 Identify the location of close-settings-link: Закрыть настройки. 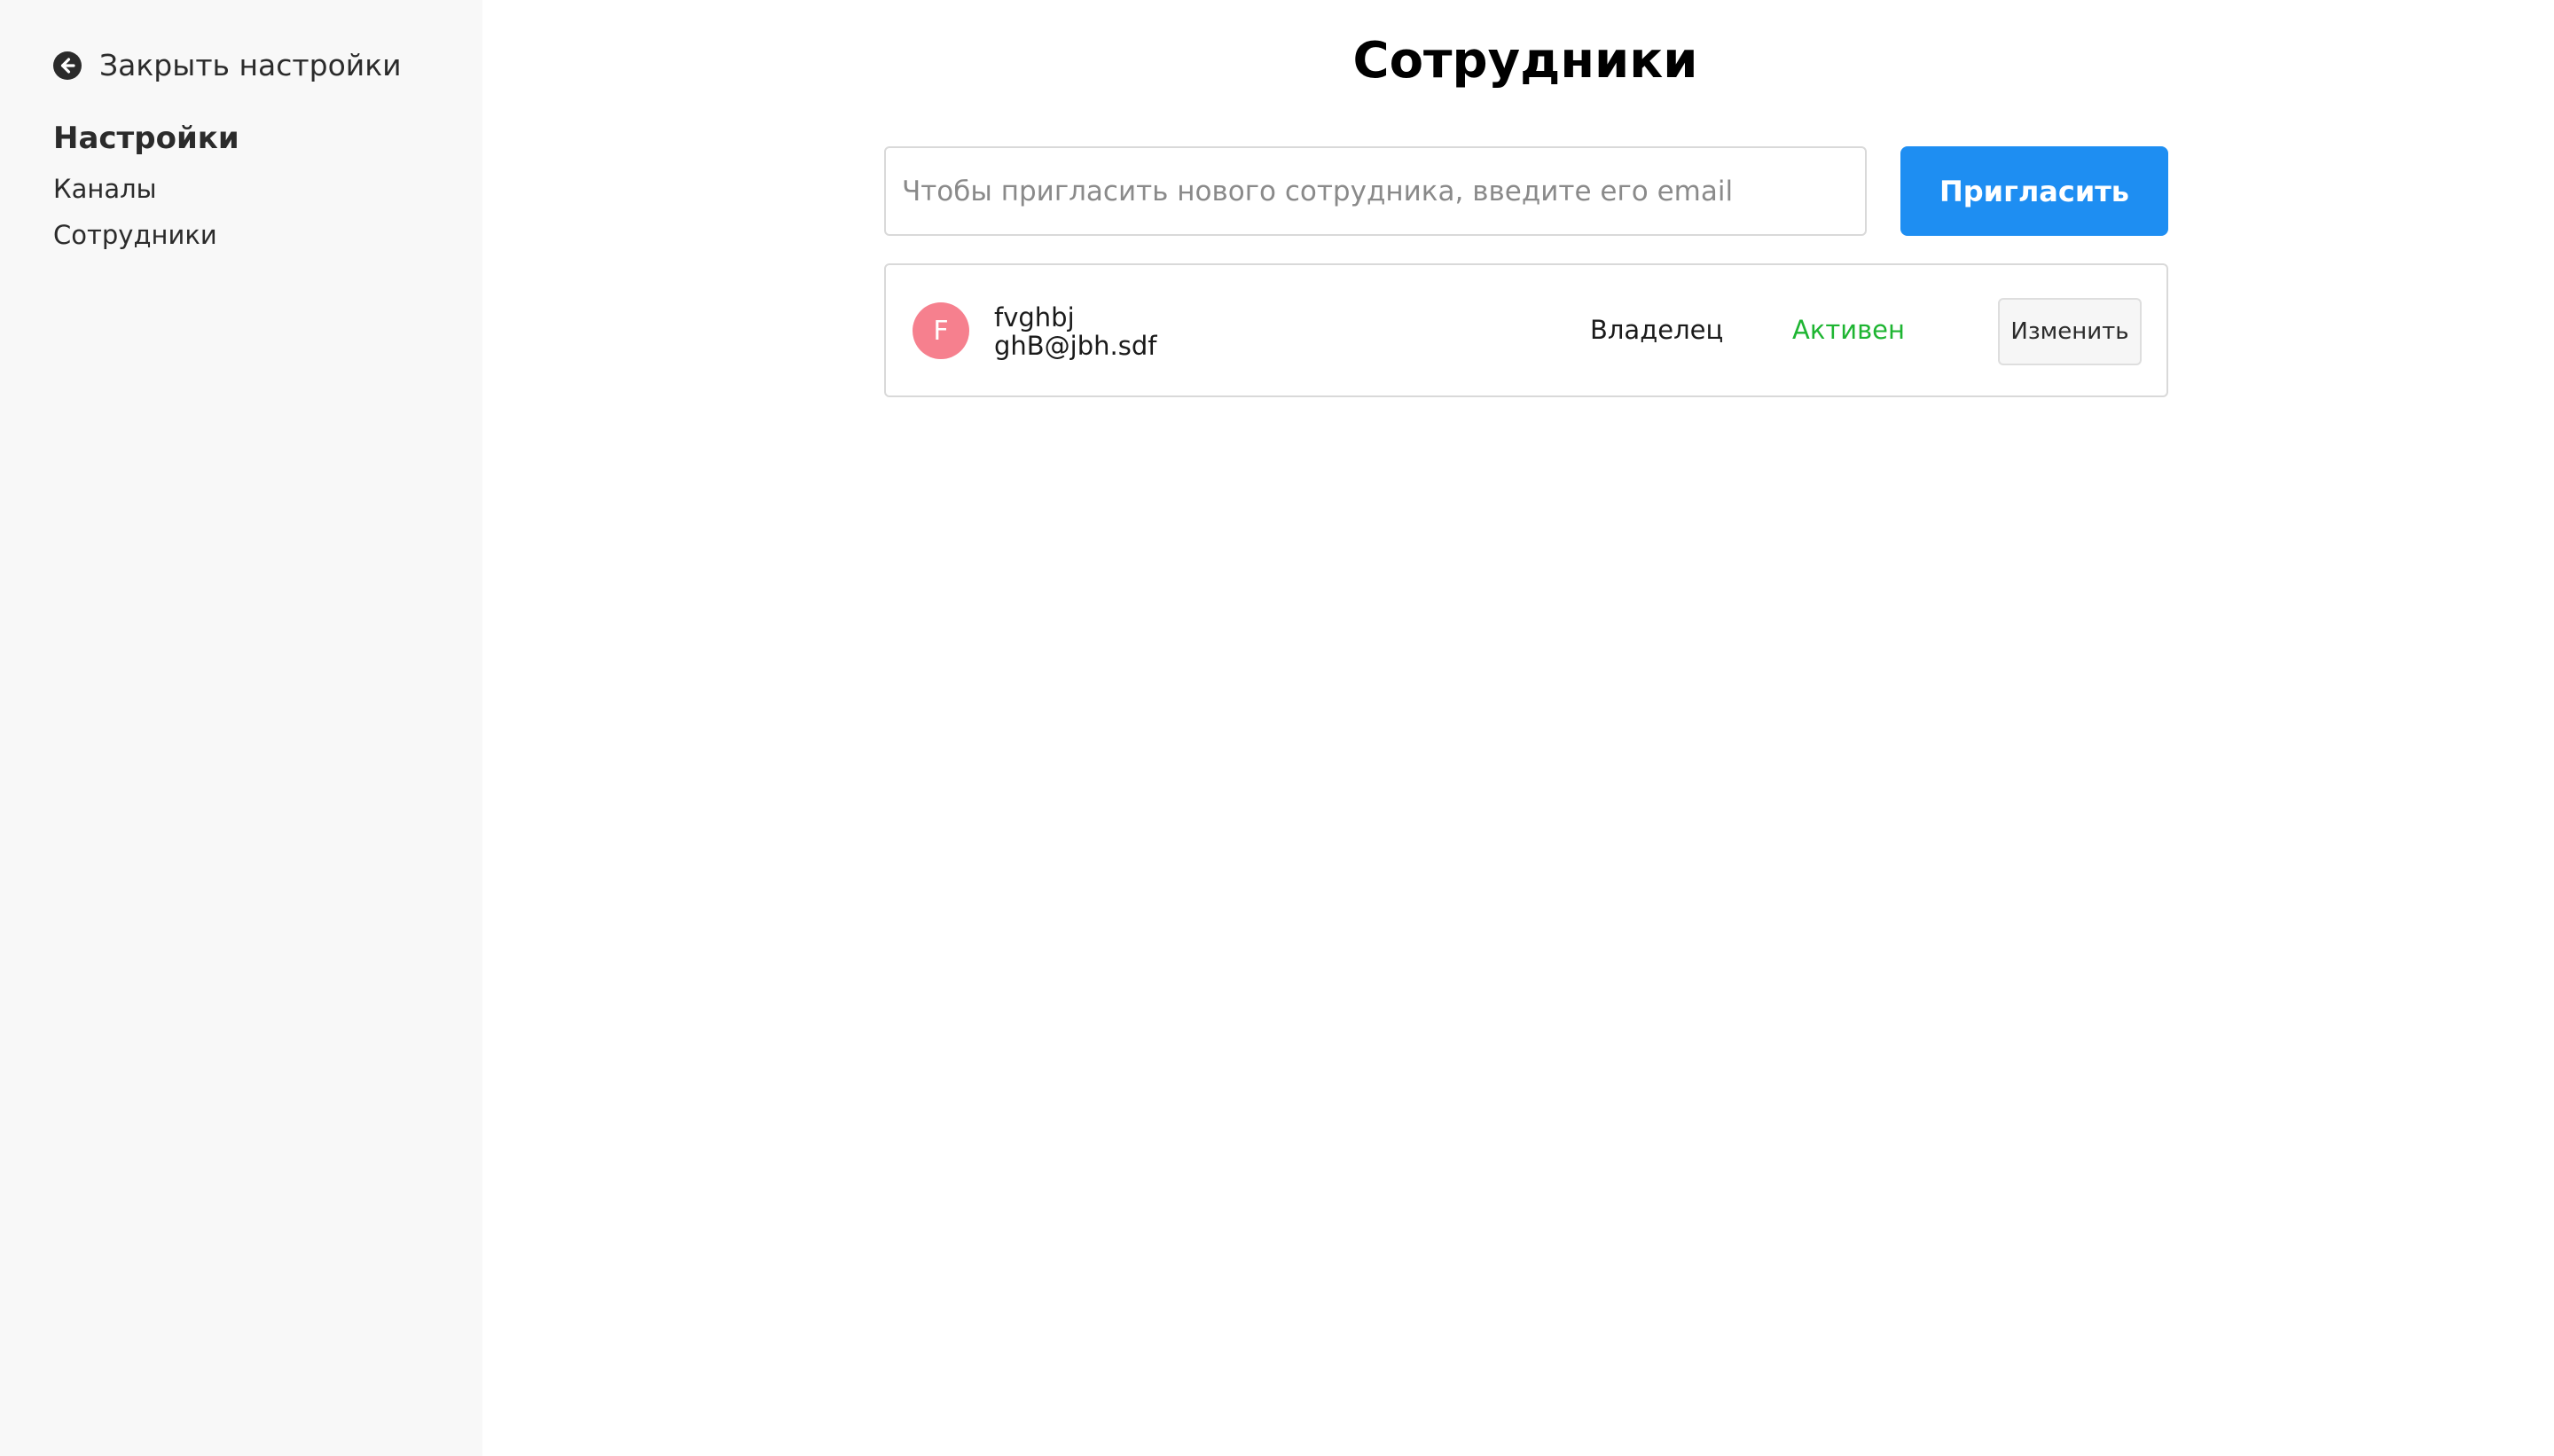
(227, 65).